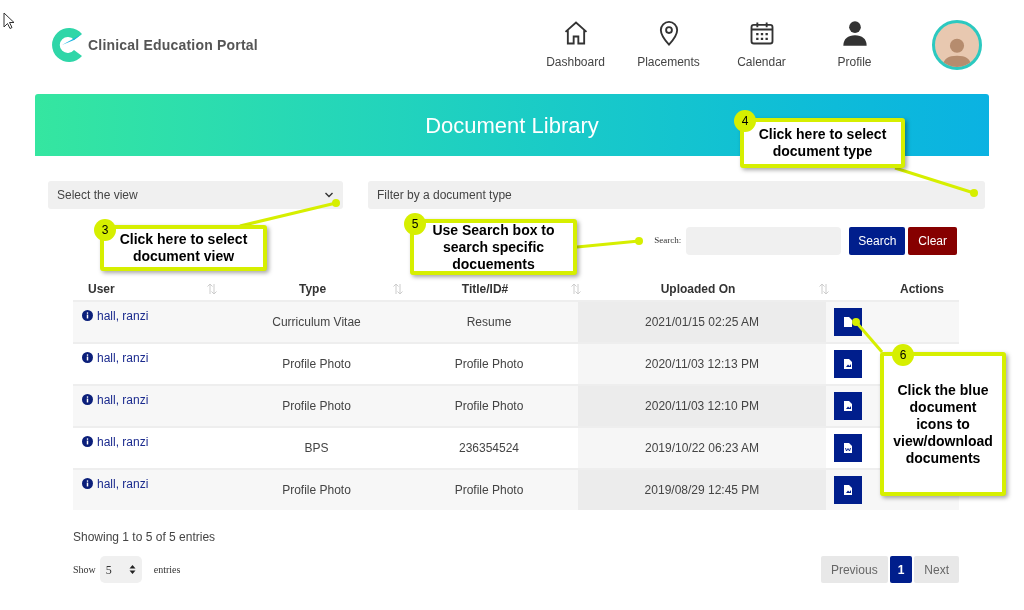 The image size is (1024, 610). I want to click on brand-name: Clinical Education Portal, so click(173, 45).